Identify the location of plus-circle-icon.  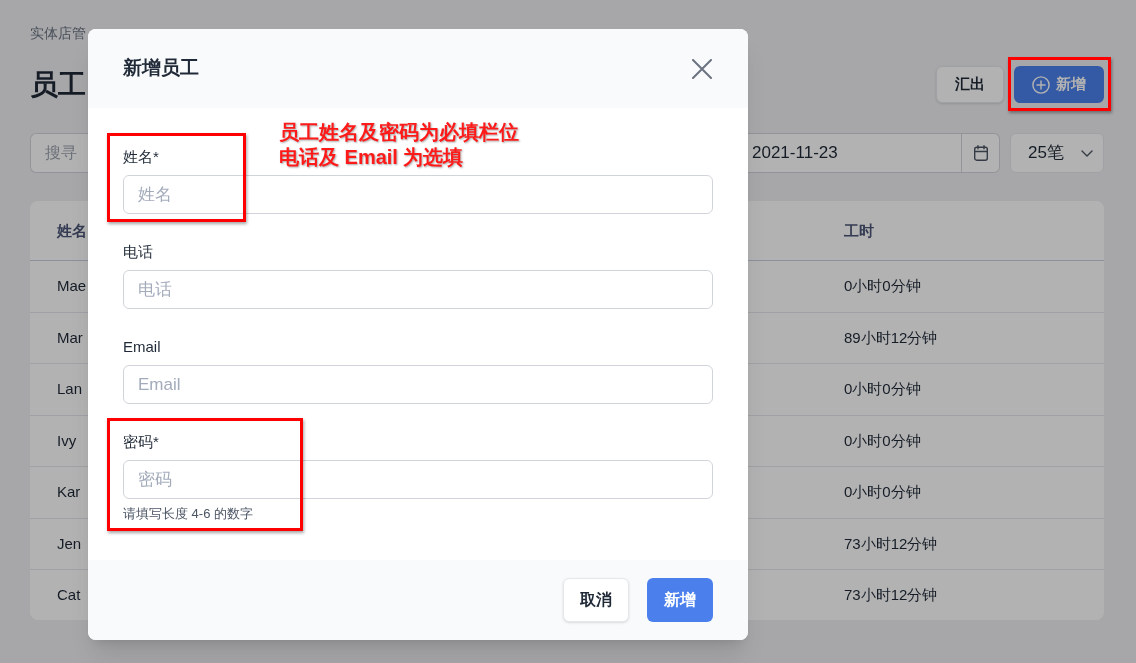
(1041, 84).